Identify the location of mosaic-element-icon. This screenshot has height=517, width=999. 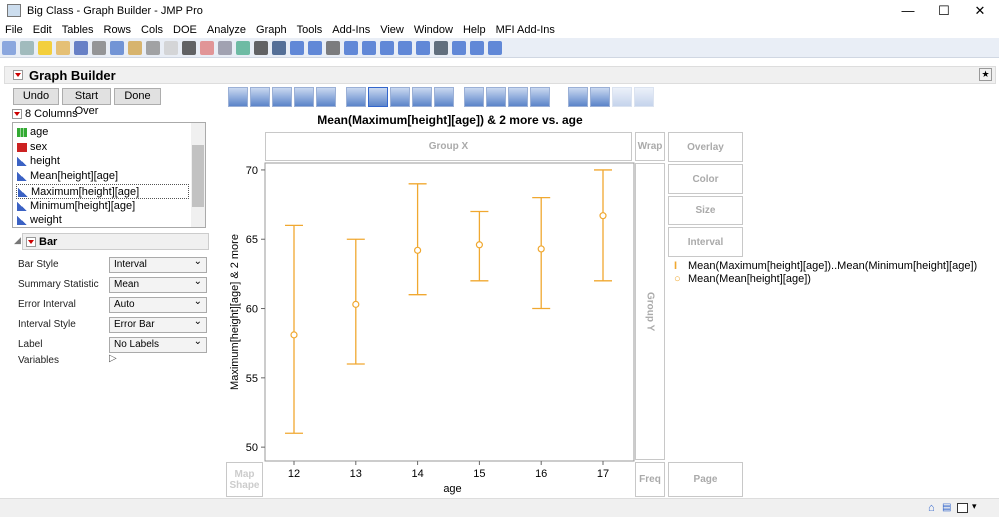
(540, 97).